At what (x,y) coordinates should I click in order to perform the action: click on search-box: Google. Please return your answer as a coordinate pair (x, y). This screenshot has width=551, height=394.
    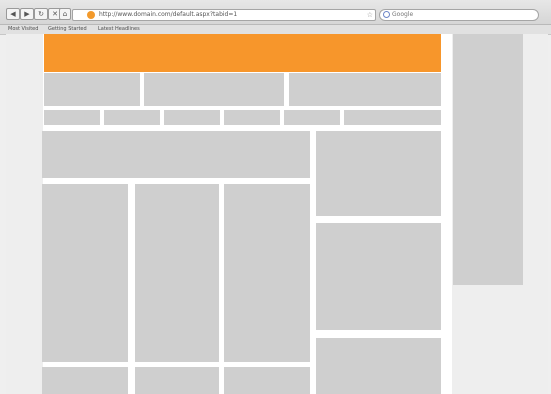
    Looking at the image, I should click on (459, 15).